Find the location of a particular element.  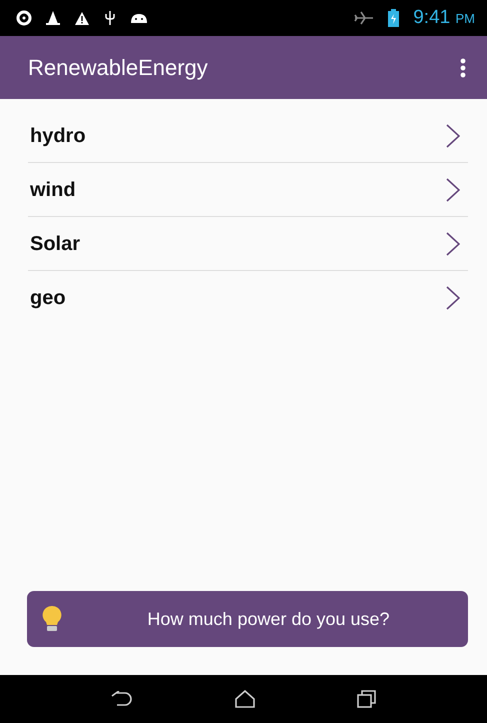

list-item: Solar is located at coordinates (248, 244).